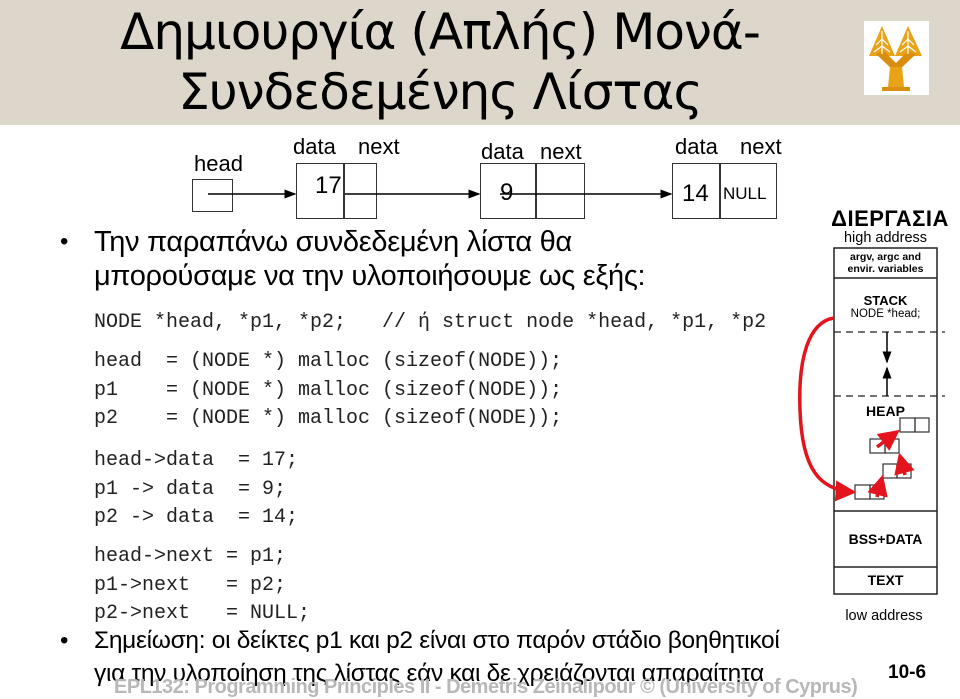 The height and width of the screenshot is (699, 960). Describe the element at coordinates (885, 539) in the screenshot. I see `bss-data-label: BSS+DATA` at that location.